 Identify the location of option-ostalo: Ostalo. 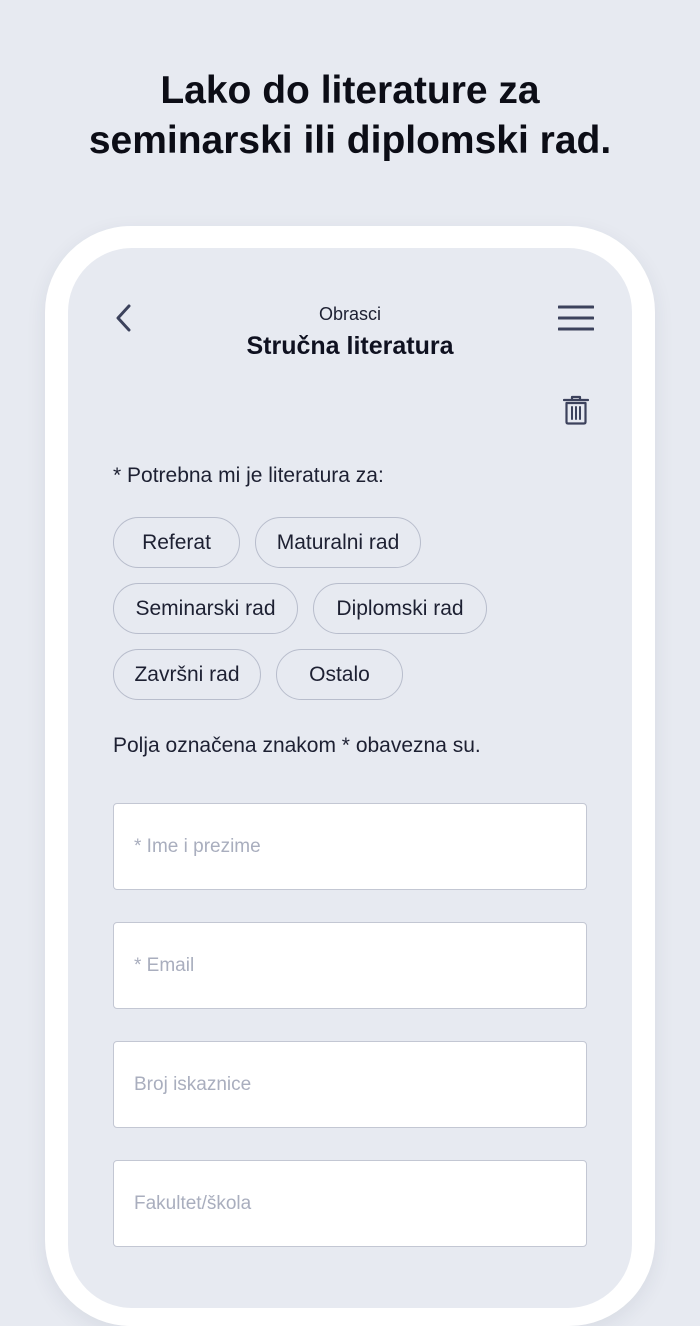
(339, 674).